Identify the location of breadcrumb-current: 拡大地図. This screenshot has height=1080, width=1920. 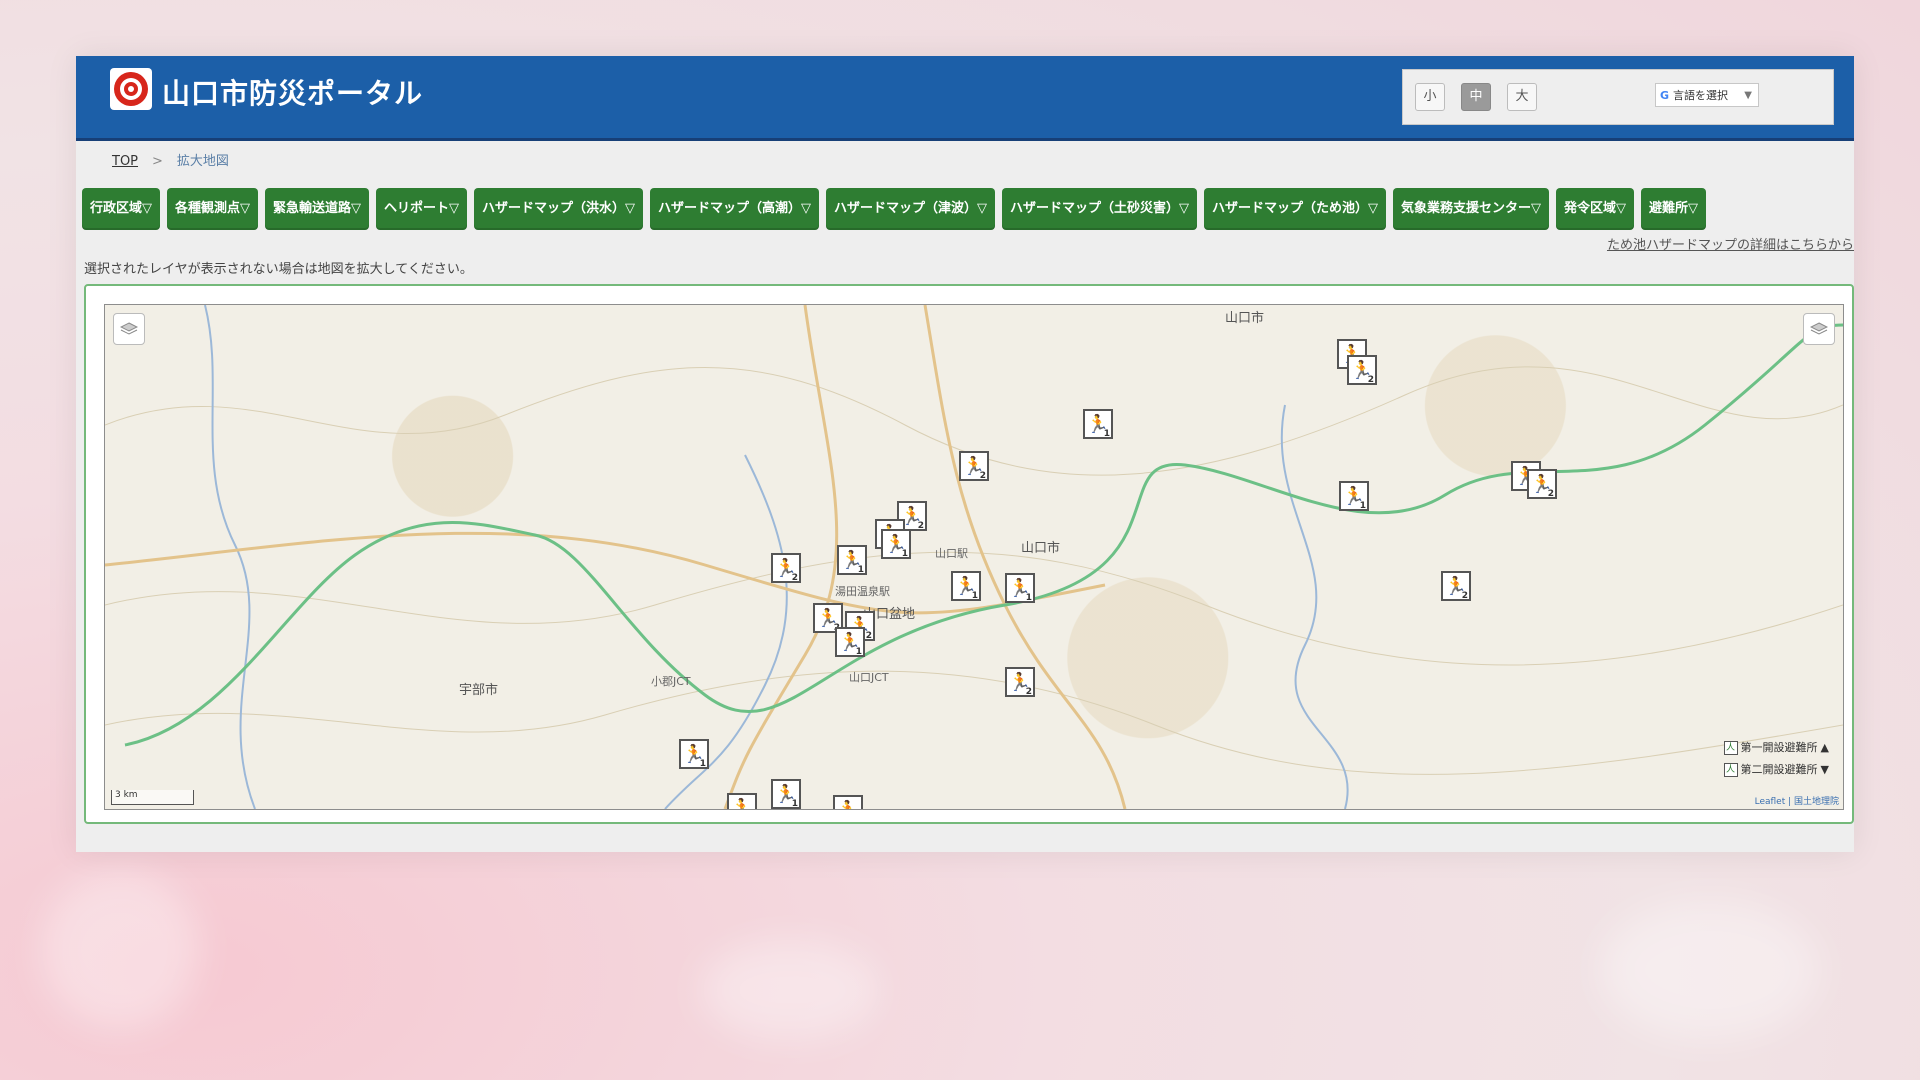
(202, 161).